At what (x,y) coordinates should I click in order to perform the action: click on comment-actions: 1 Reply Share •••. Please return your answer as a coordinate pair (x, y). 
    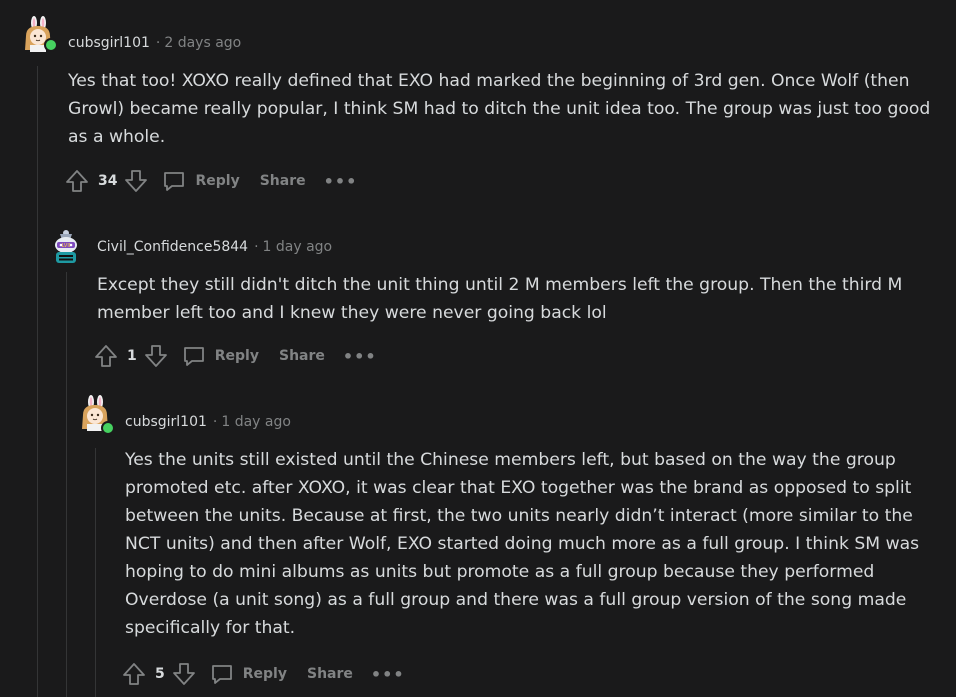
    Looking at the image, I should click on (235, 356).